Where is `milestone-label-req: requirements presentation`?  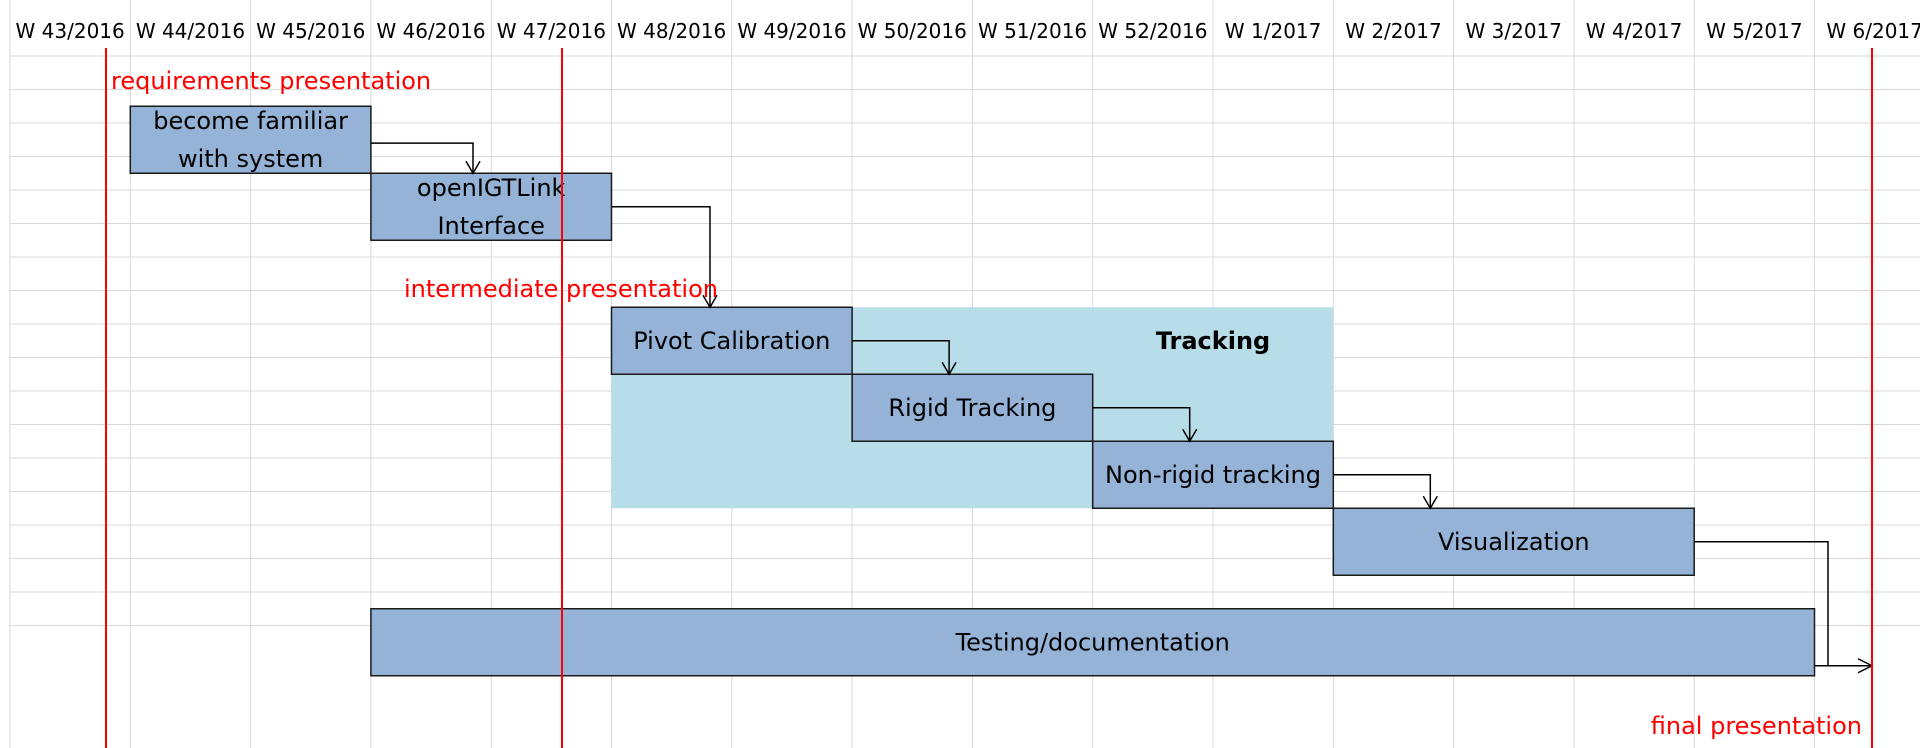 milestone-label-req: requirements presentation is located at coordinates (271, 81).